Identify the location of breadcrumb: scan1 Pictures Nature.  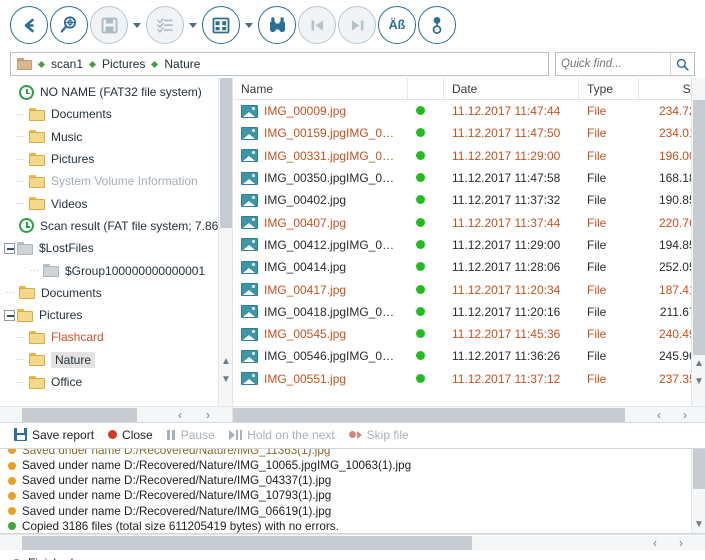
(279, 64).